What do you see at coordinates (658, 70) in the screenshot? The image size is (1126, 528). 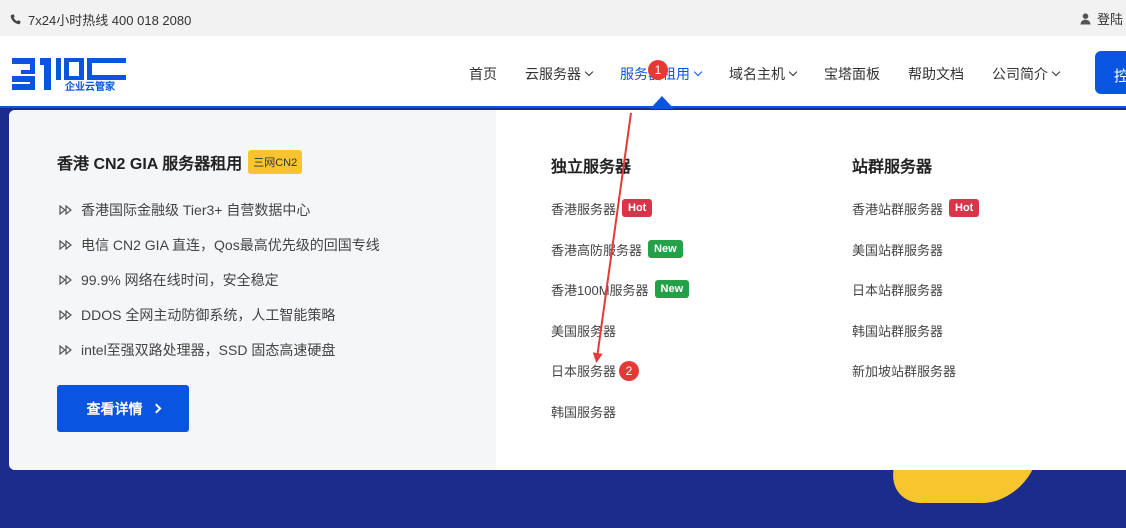 I see `annotation-marker-1: 1` at bounding box center [658, 70].